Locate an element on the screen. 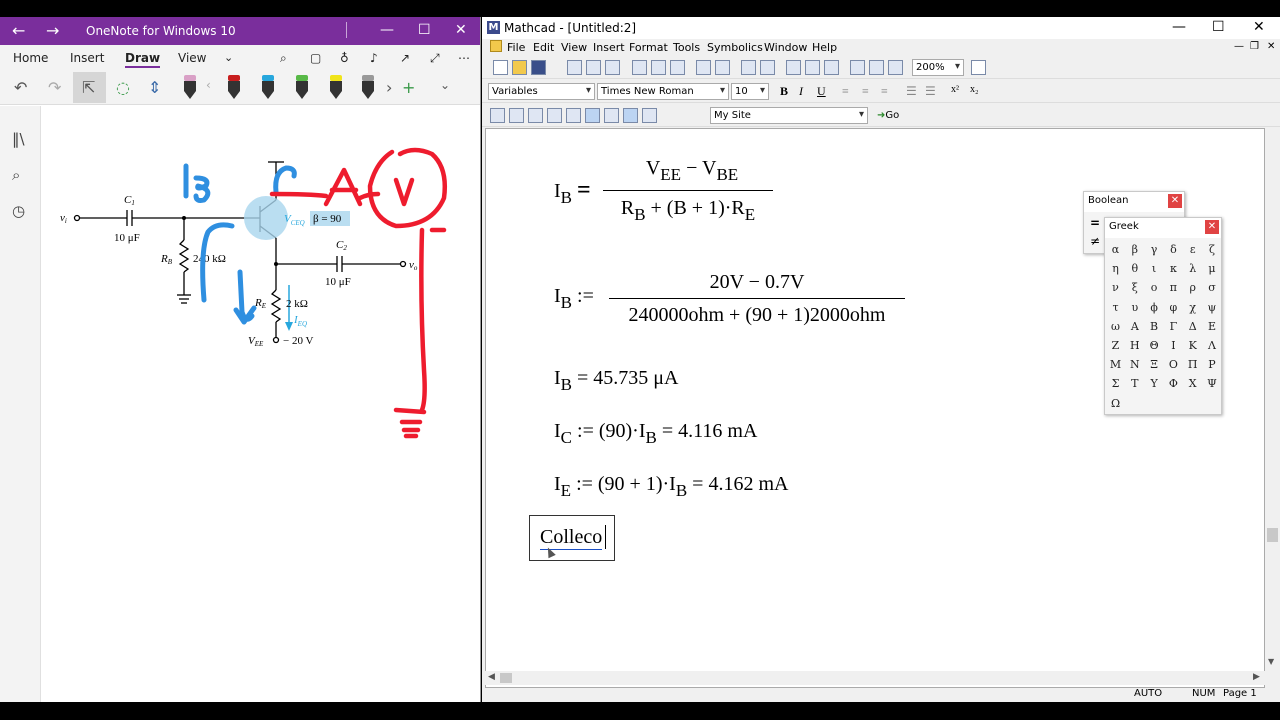  doc-restore-icon: ❐ is located at coordinates (1254, 46).